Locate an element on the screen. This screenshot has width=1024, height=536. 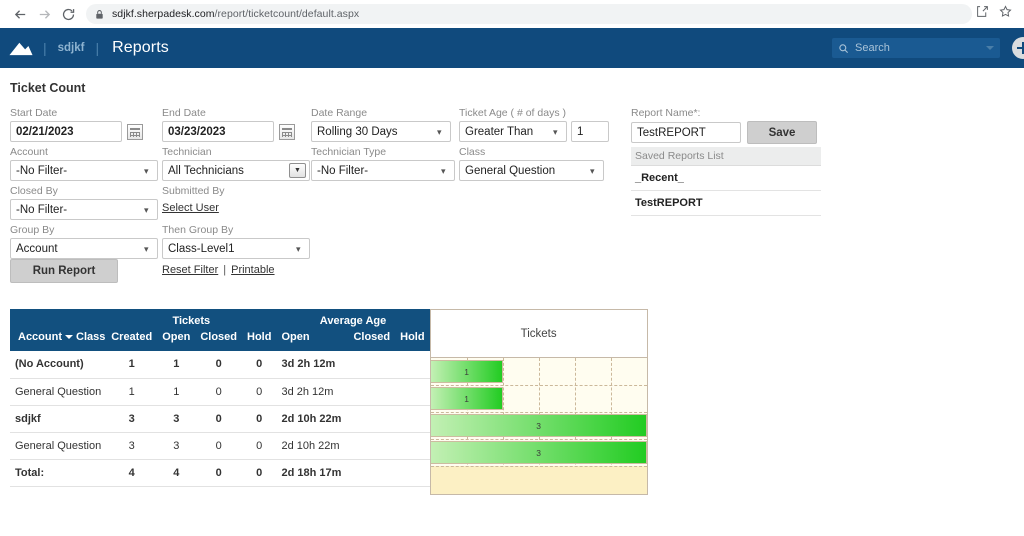
table-total-row: Total: 4 4 0 0 2d 18h 17m is located at coordinates (220, 473).